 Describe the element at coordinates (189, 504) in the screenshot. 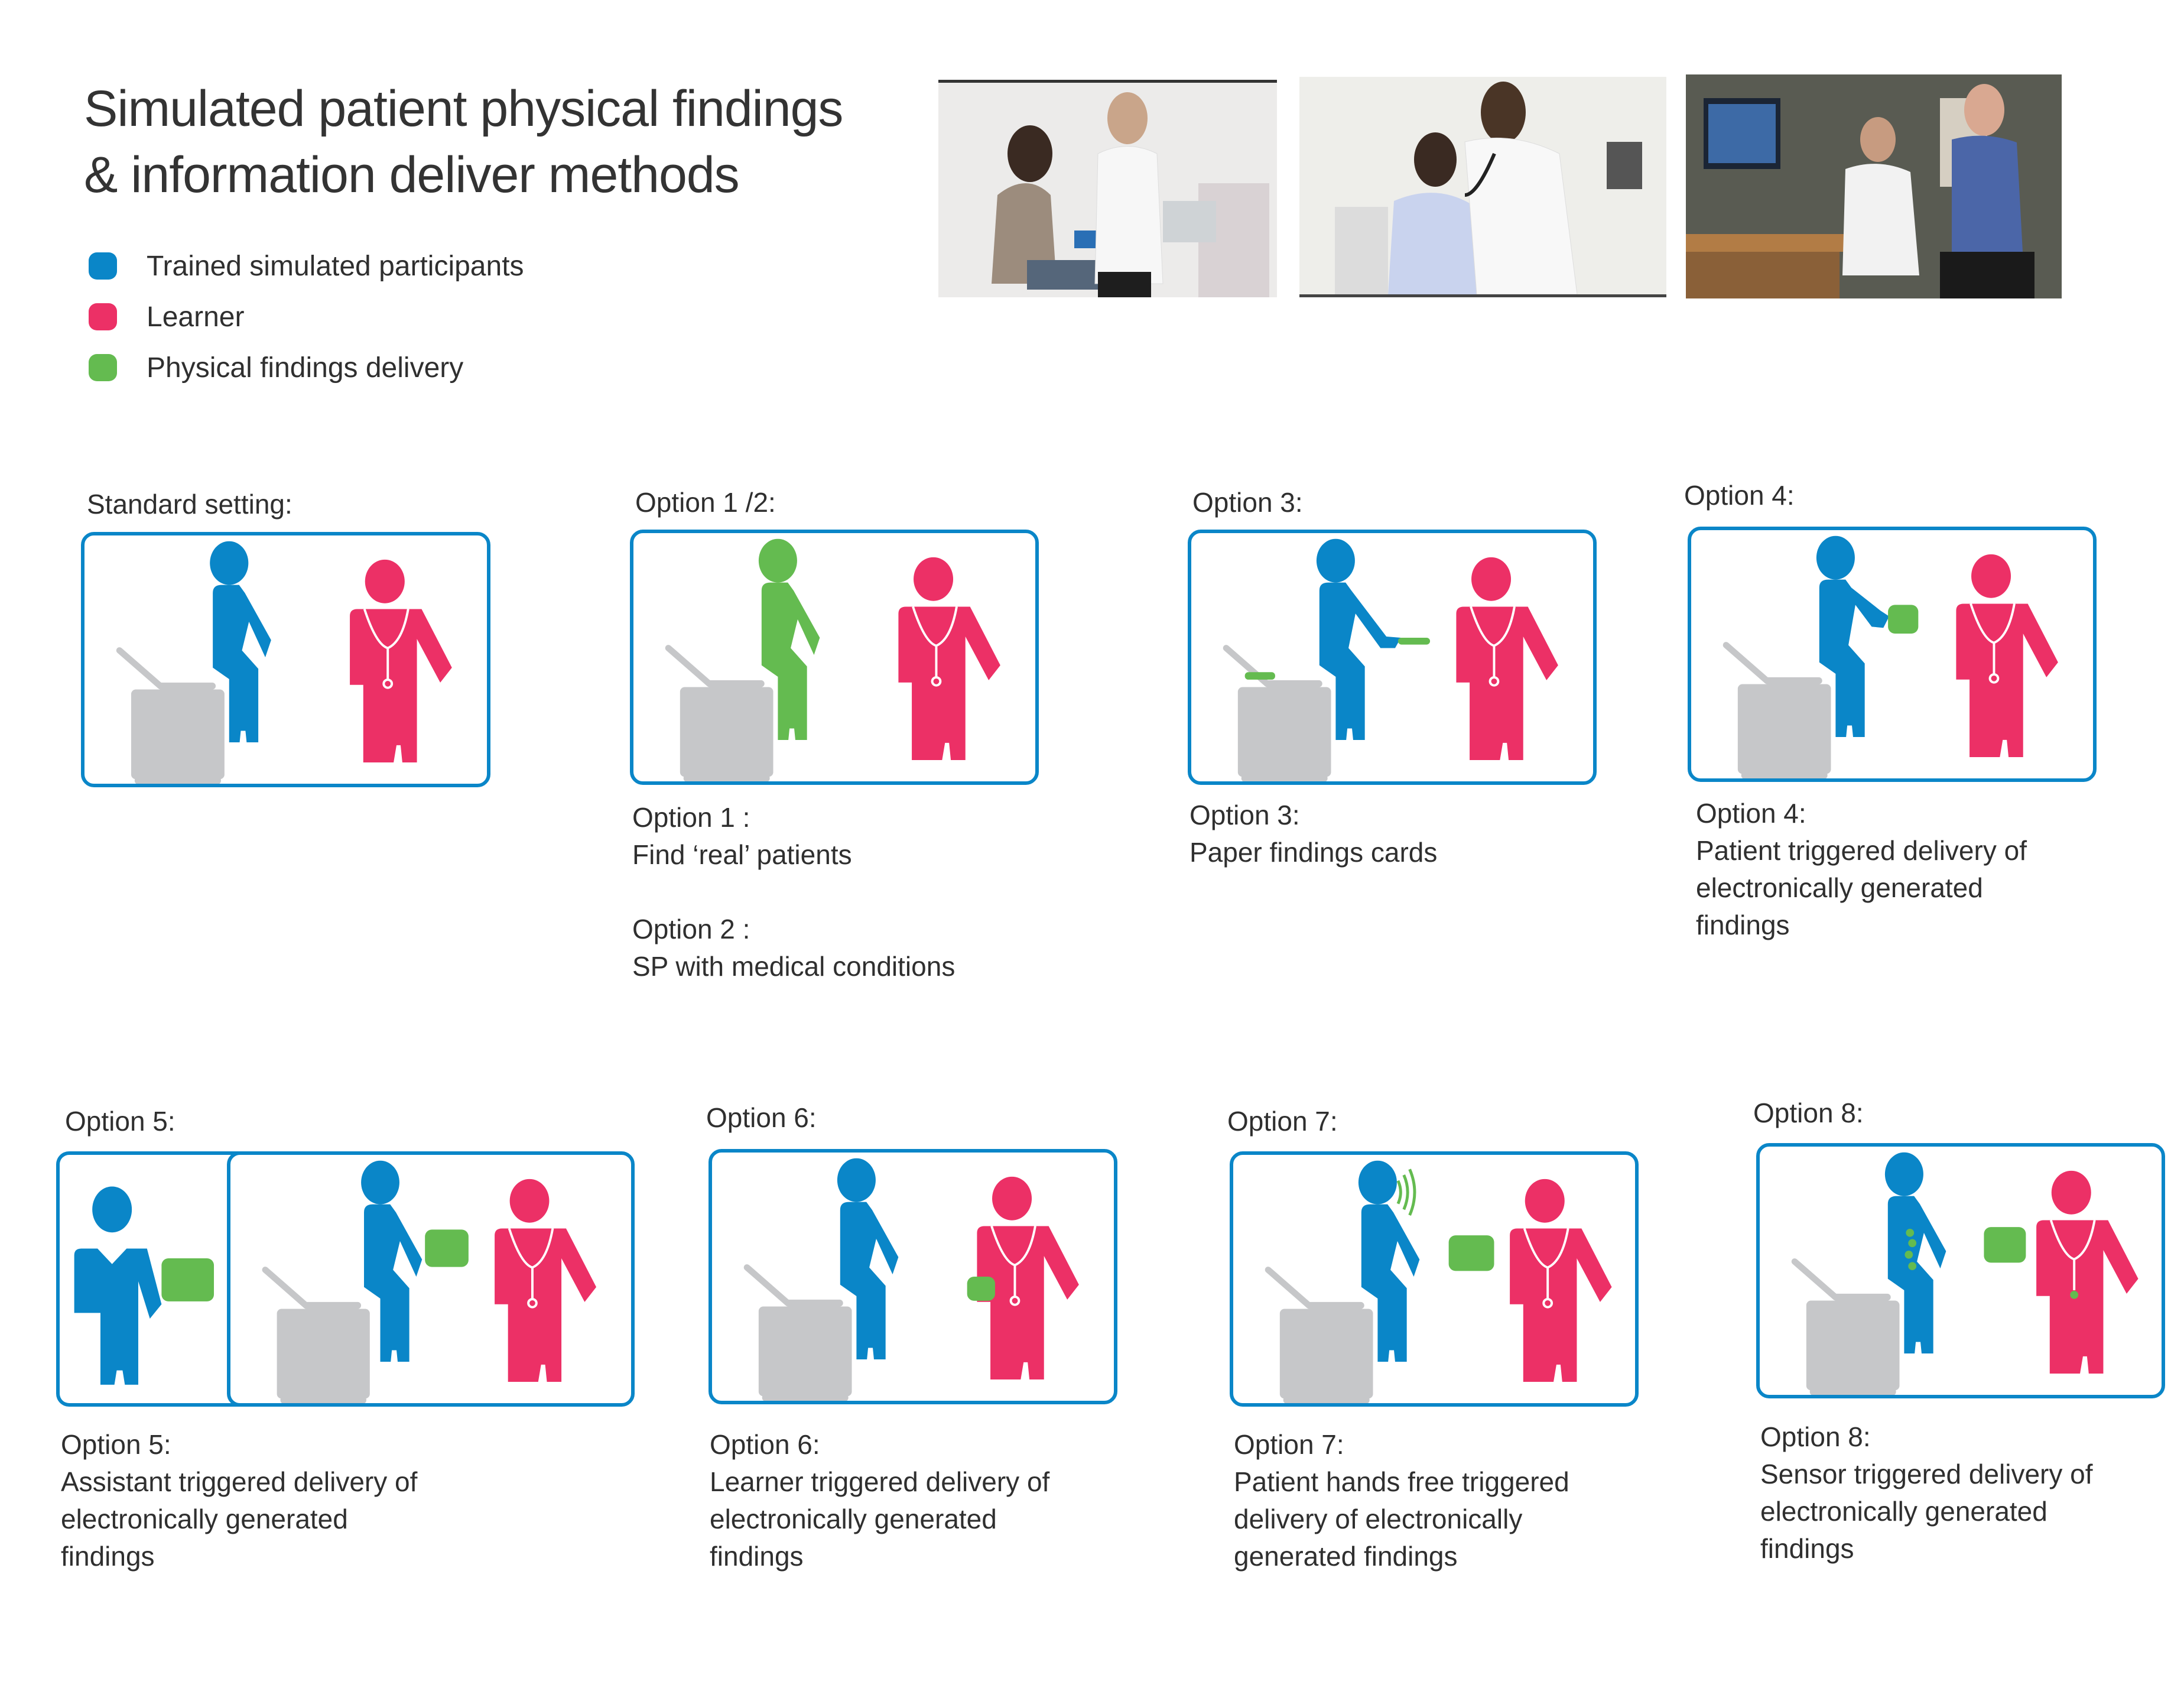

I see `option-heading-standard: Standard setting:` at that location.